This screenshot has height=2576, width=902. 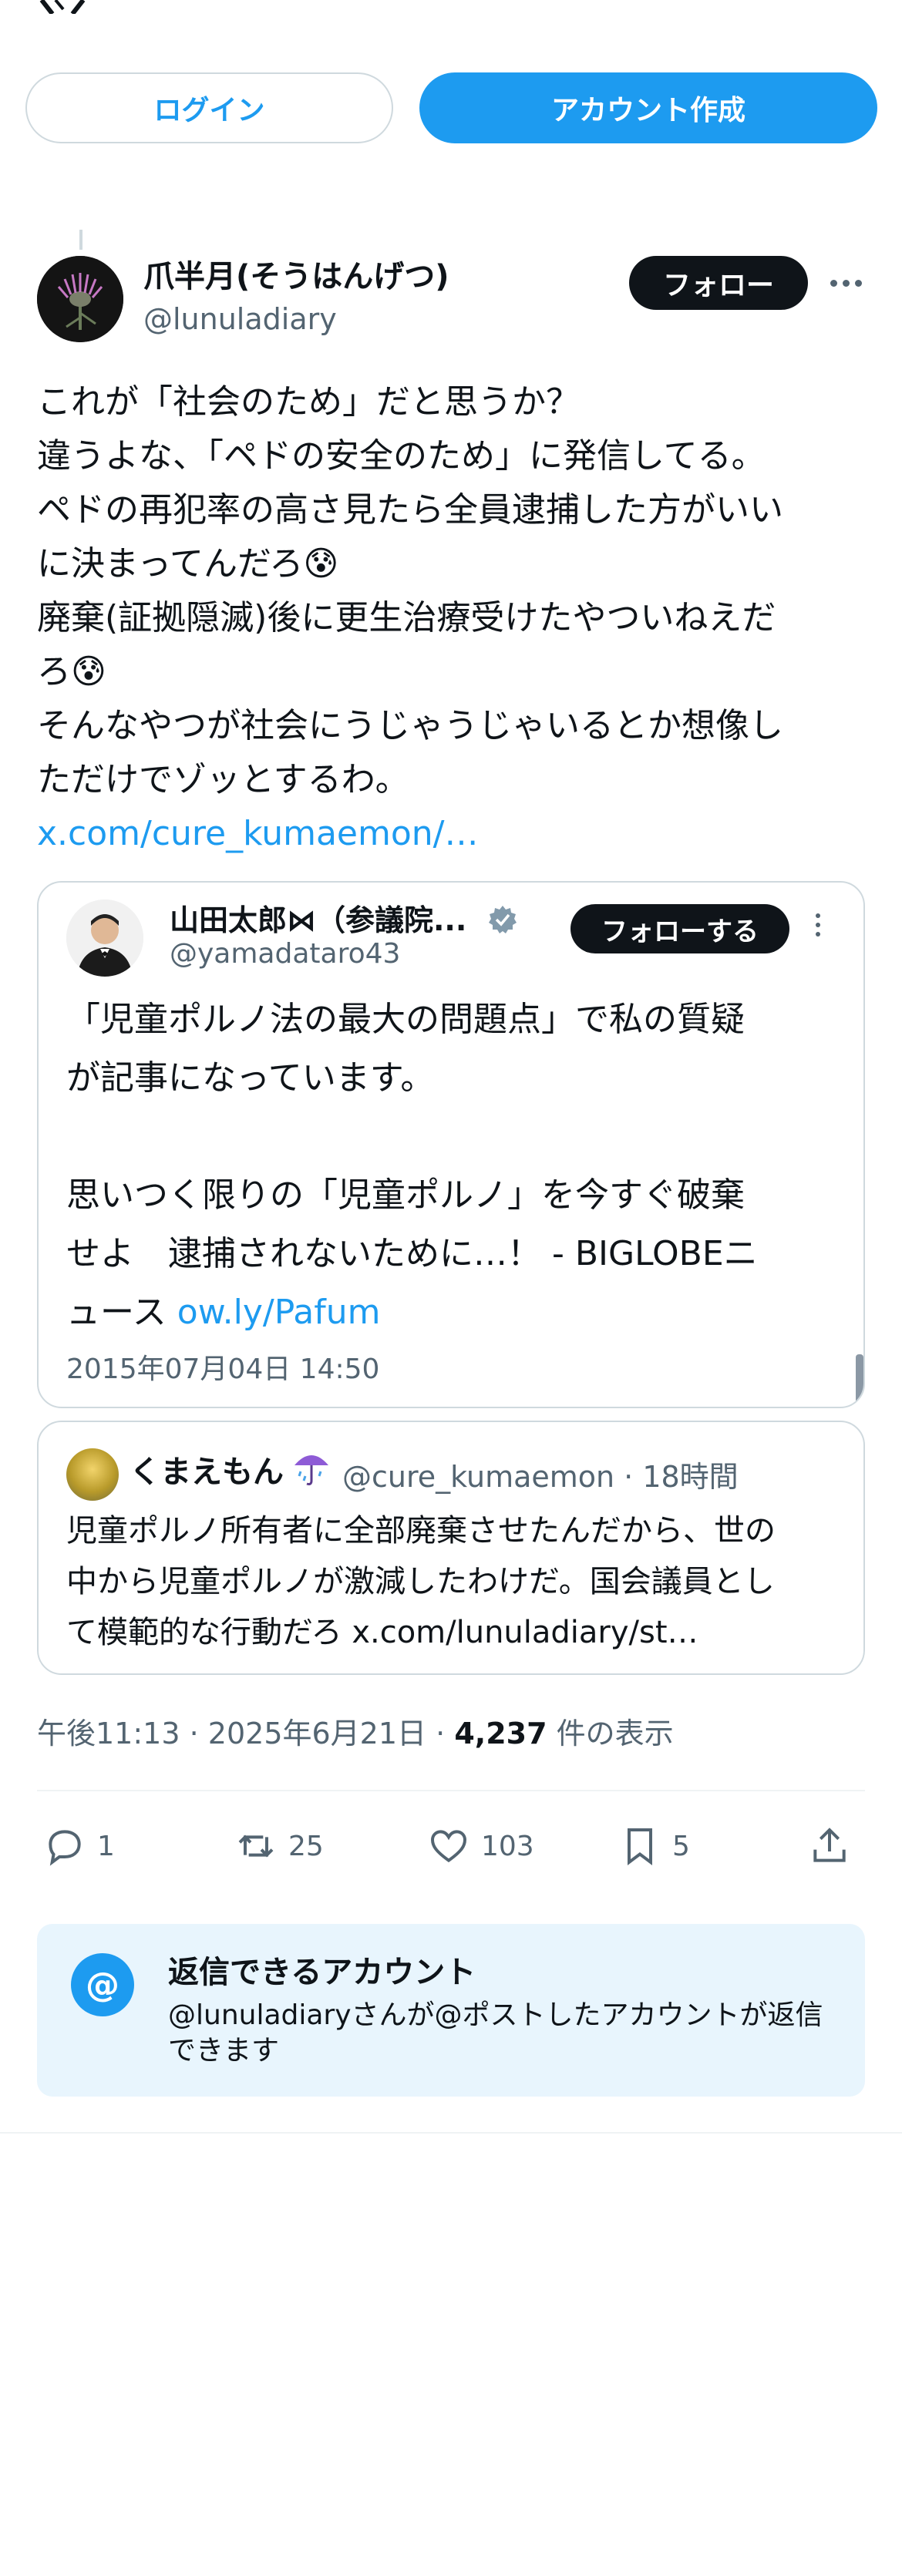 I want to click on post-line: 違うよな、「ペドの安全のため」に発信してる。, so click(x=401, y=456).